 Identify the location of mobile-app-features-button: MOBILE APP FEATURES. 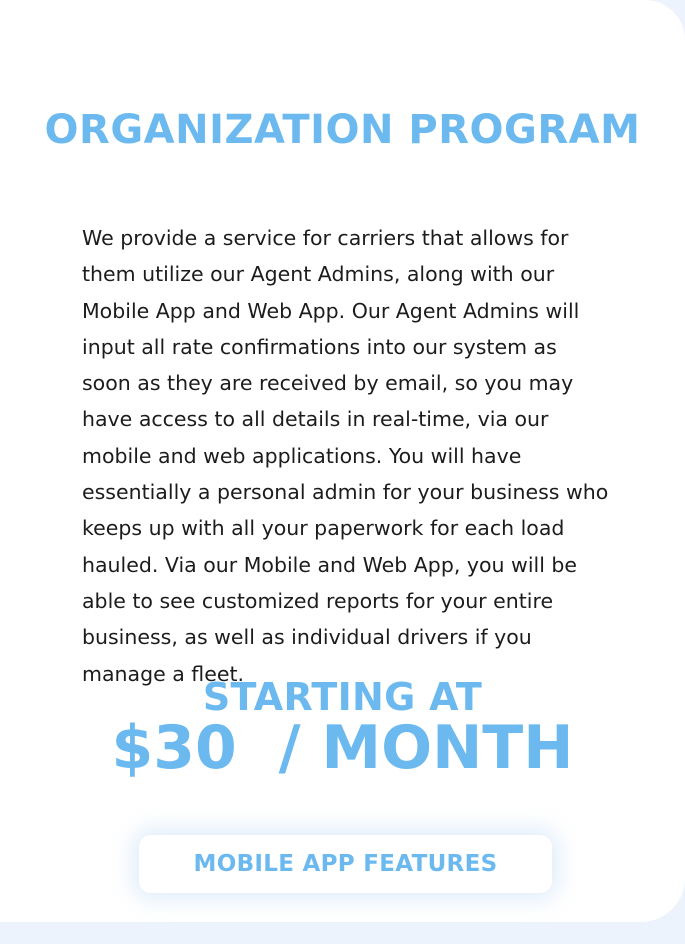
(345, 864).